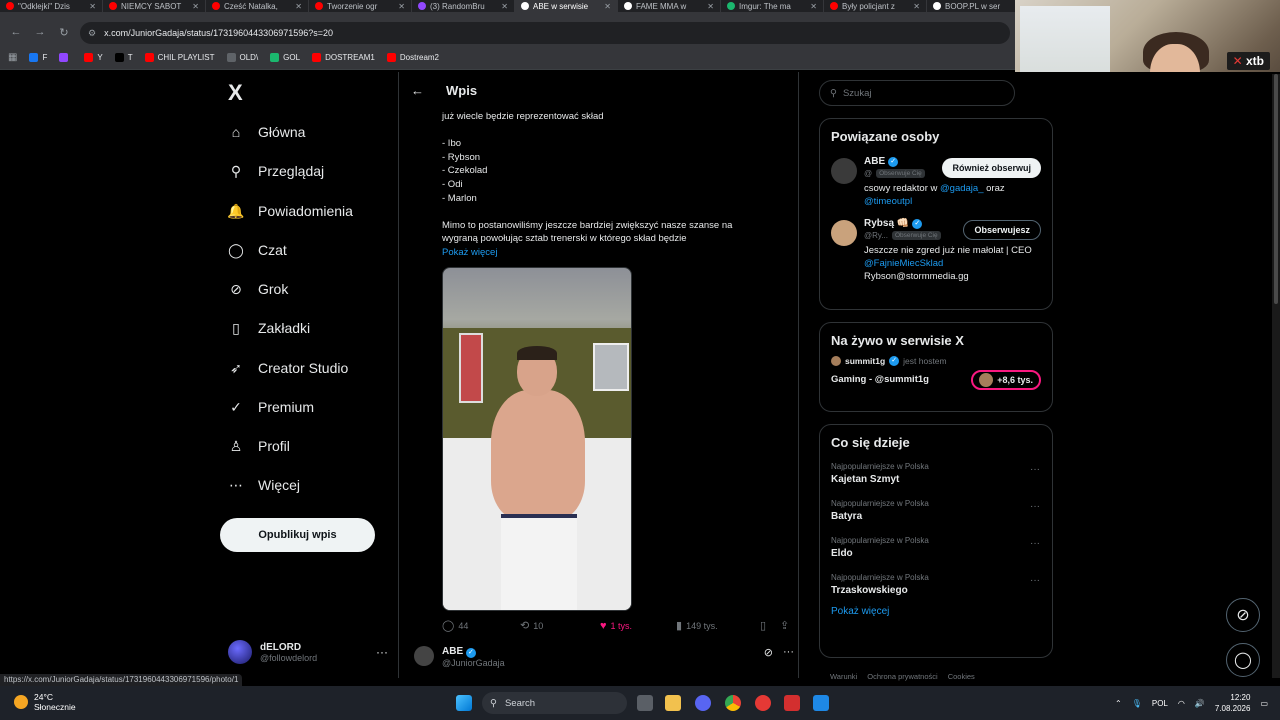 Image resolution: width=1280 pixels, height=720 pixels. Describe the element at coordinates (903, 263) in the screenshot. I see `bio-link: @FajnieMiecSklad` at that location.